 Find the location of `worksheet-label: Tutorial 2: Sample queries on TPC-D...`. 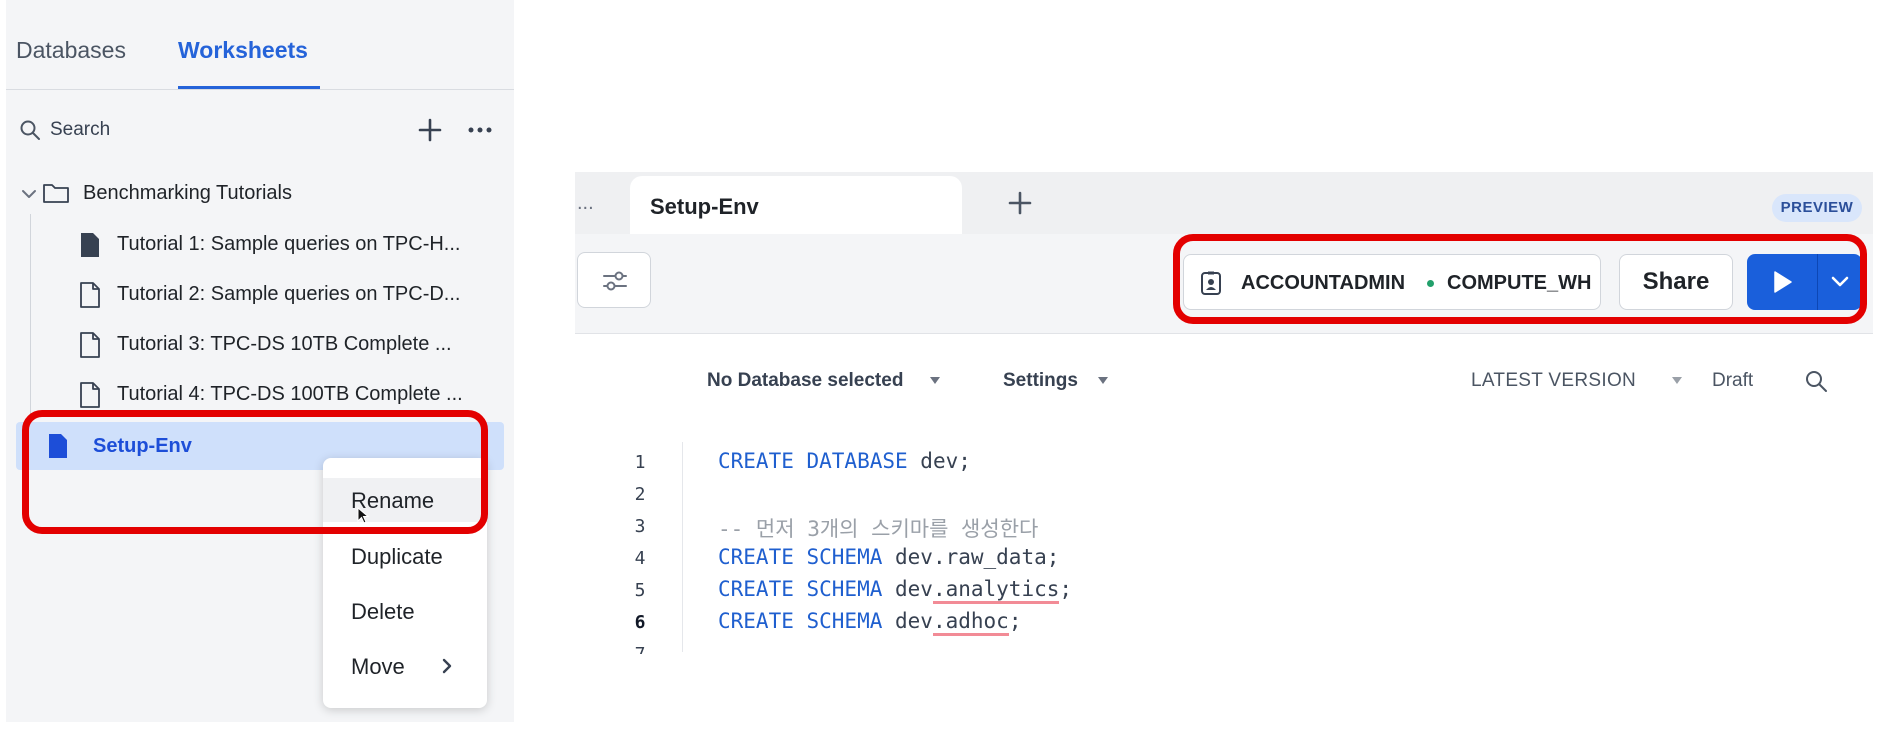

worksheet-label: Tutorial 2: Sample queries on TPC-D... is located at coordinates (289, 294).